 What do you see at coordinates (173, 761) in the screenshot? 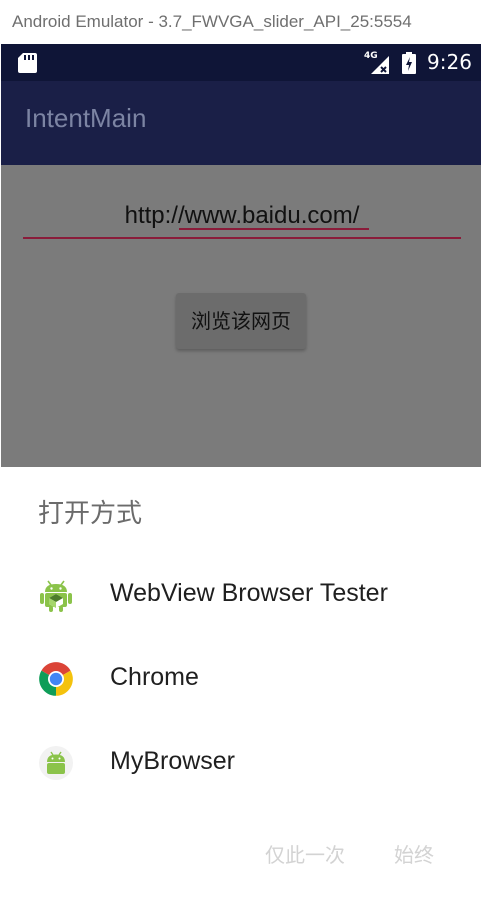
I see `chooser-item-label: MyBrowser` at bounding box center [173, 761].